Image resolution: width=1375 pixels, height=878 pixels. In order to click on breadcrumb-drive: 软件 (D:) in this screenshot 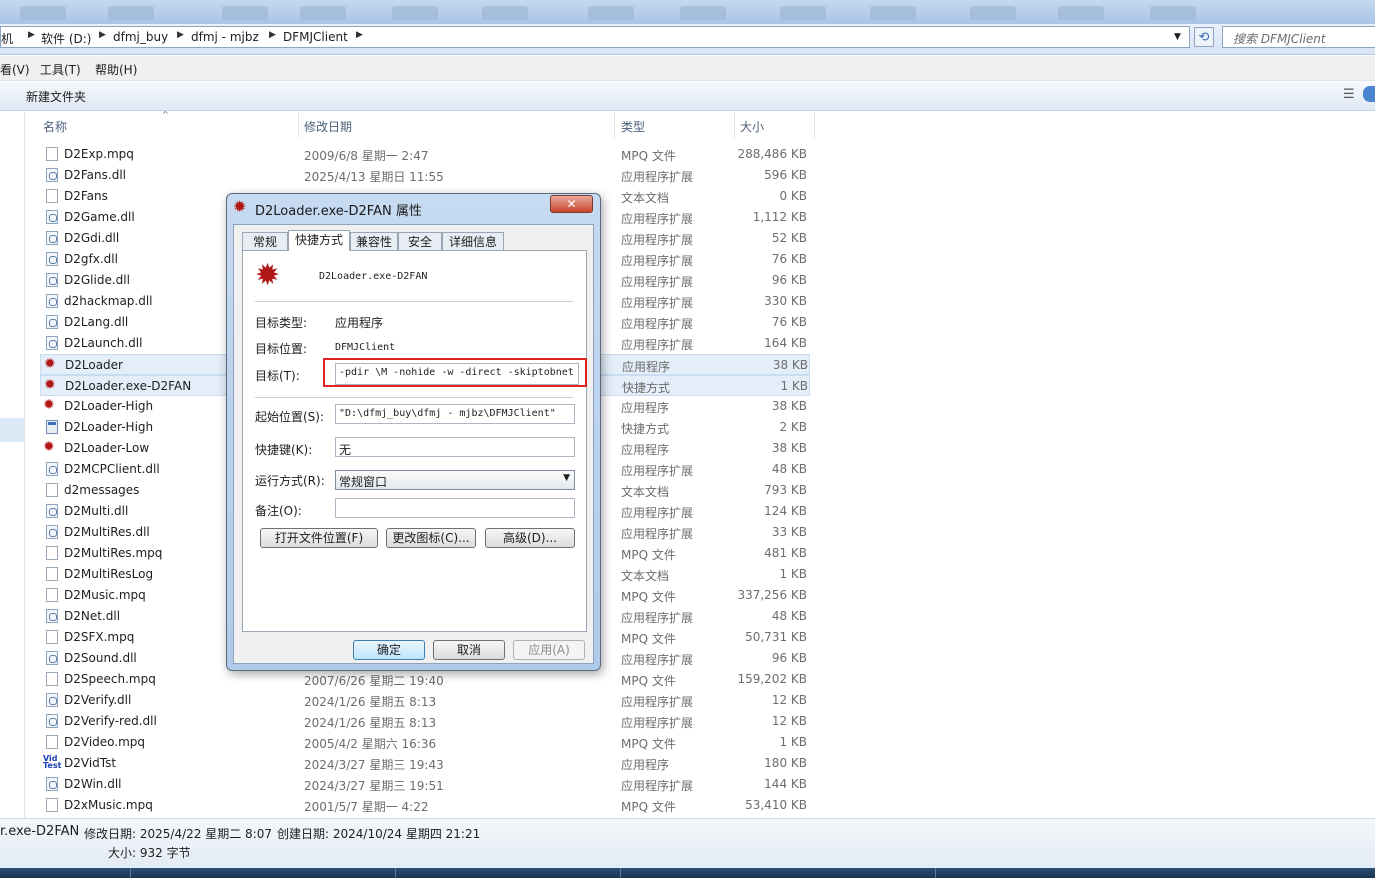, I will do `click(66, 38)`.